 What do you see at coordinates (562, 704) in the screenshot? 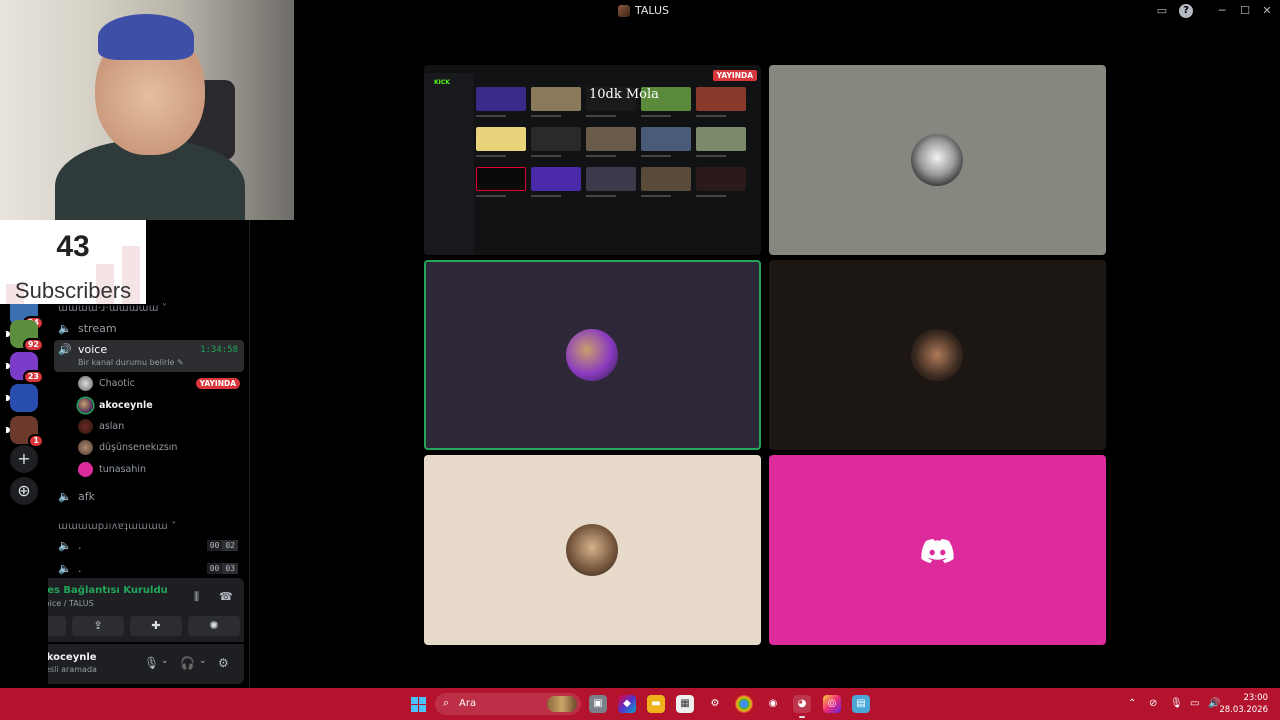
I see `search-highlight-image` at bounding box center [562, 704].